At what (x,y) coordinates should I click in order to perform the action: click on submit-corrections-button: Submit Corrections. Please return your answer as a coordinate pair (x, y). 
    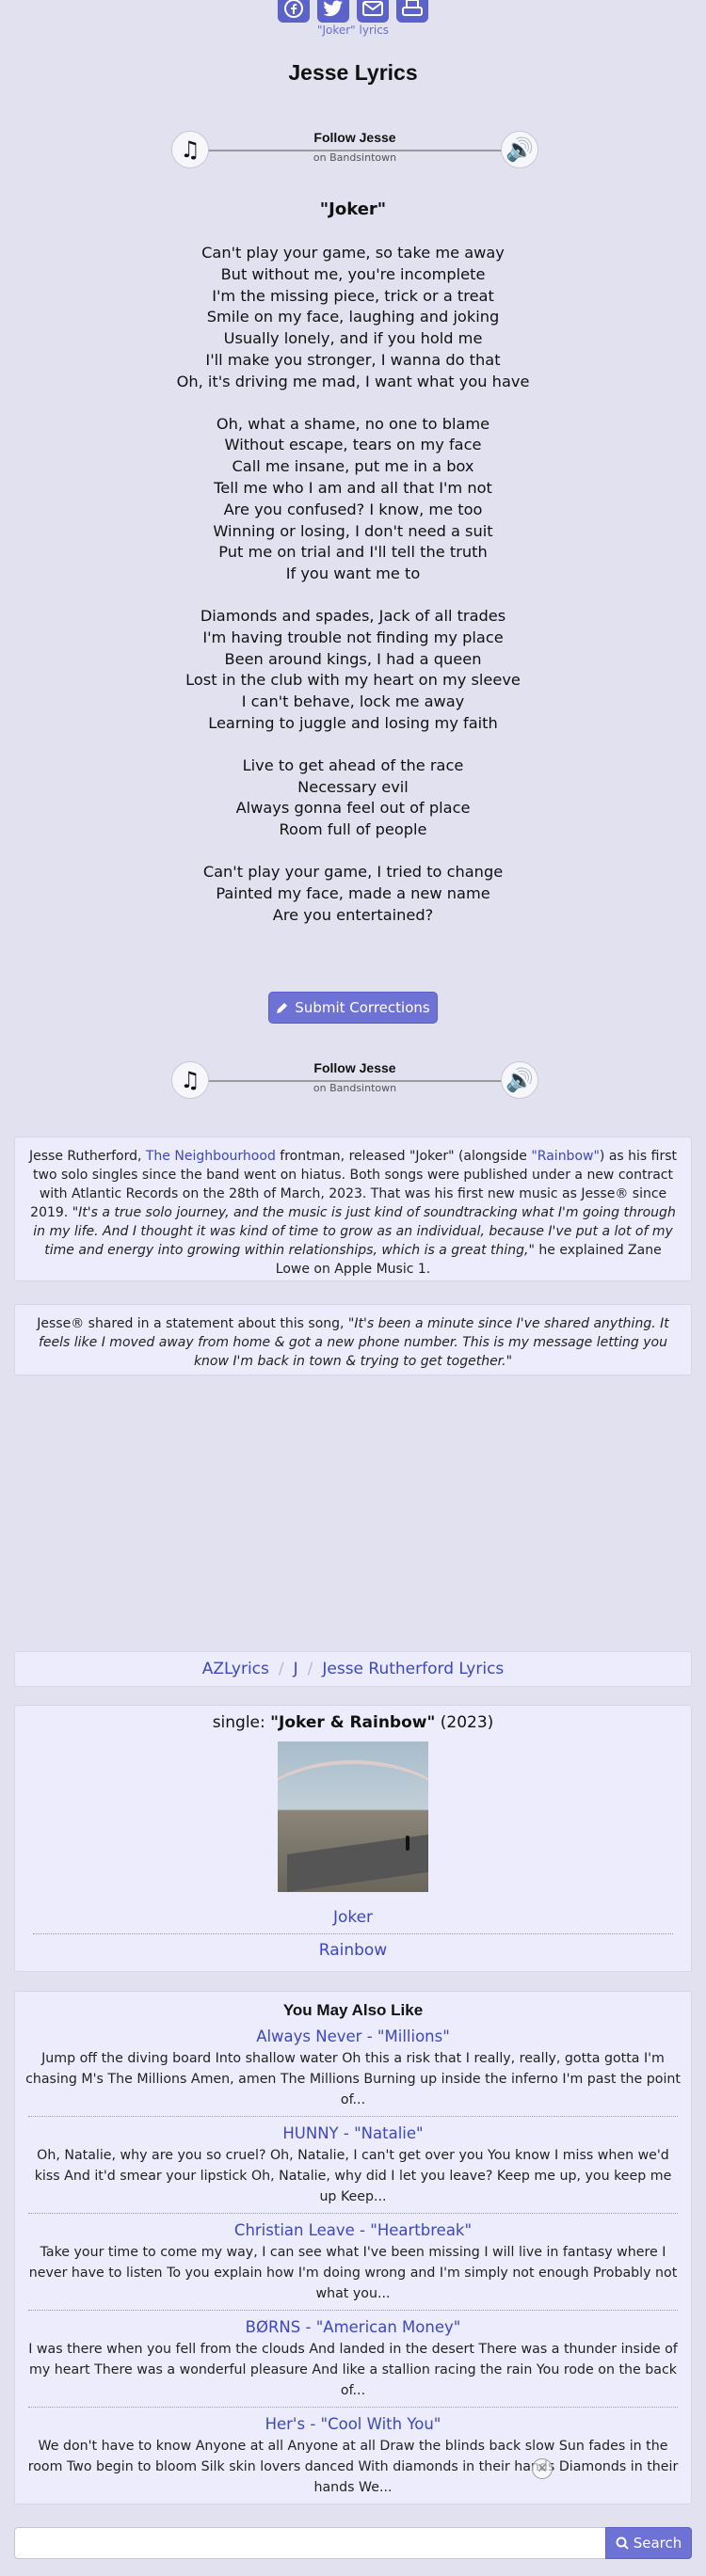
    Looking at the image, I should click on (353, 1008).